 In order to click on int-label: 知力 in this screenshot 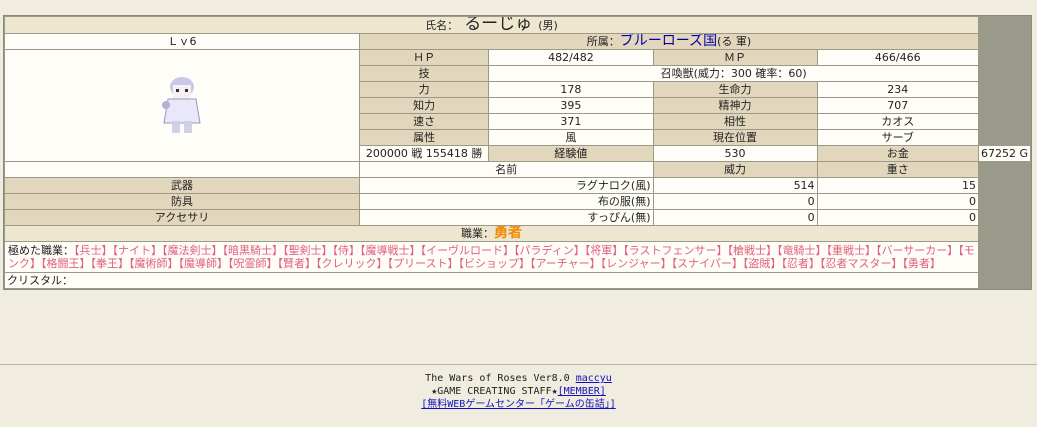, I will do `click(424, 105)`.